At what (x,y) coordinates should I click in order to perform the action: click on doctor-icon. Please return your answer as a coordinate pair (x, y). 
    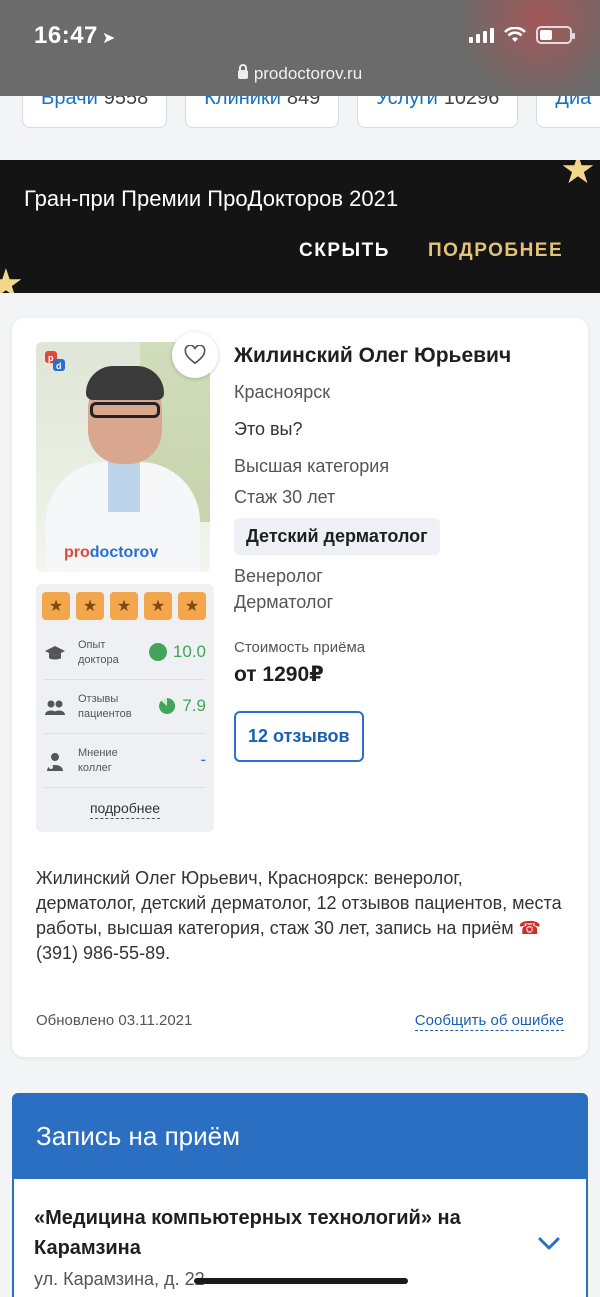
    Looking at the image, I should click on (55, 762).